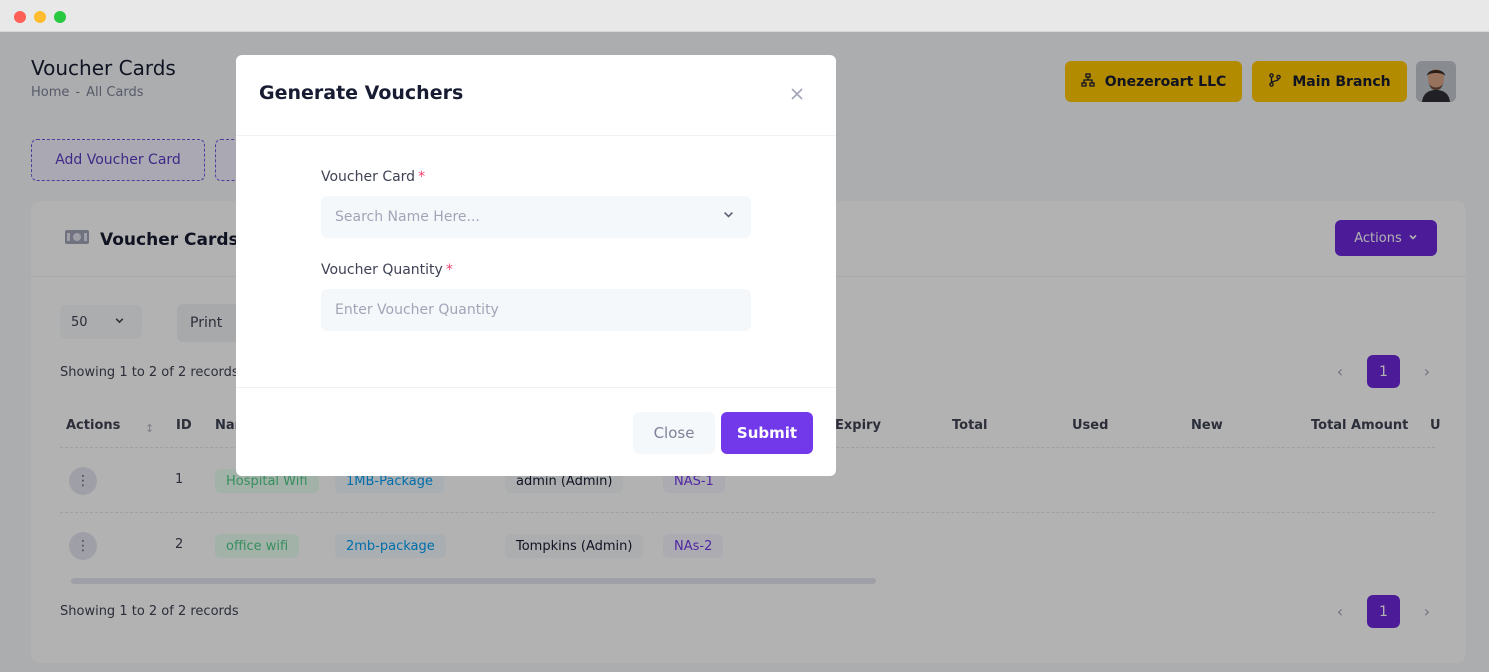 This screenshot has height=672, width=1489. I want to click on modal-header: Generate Vouchers, so click(536, 95).